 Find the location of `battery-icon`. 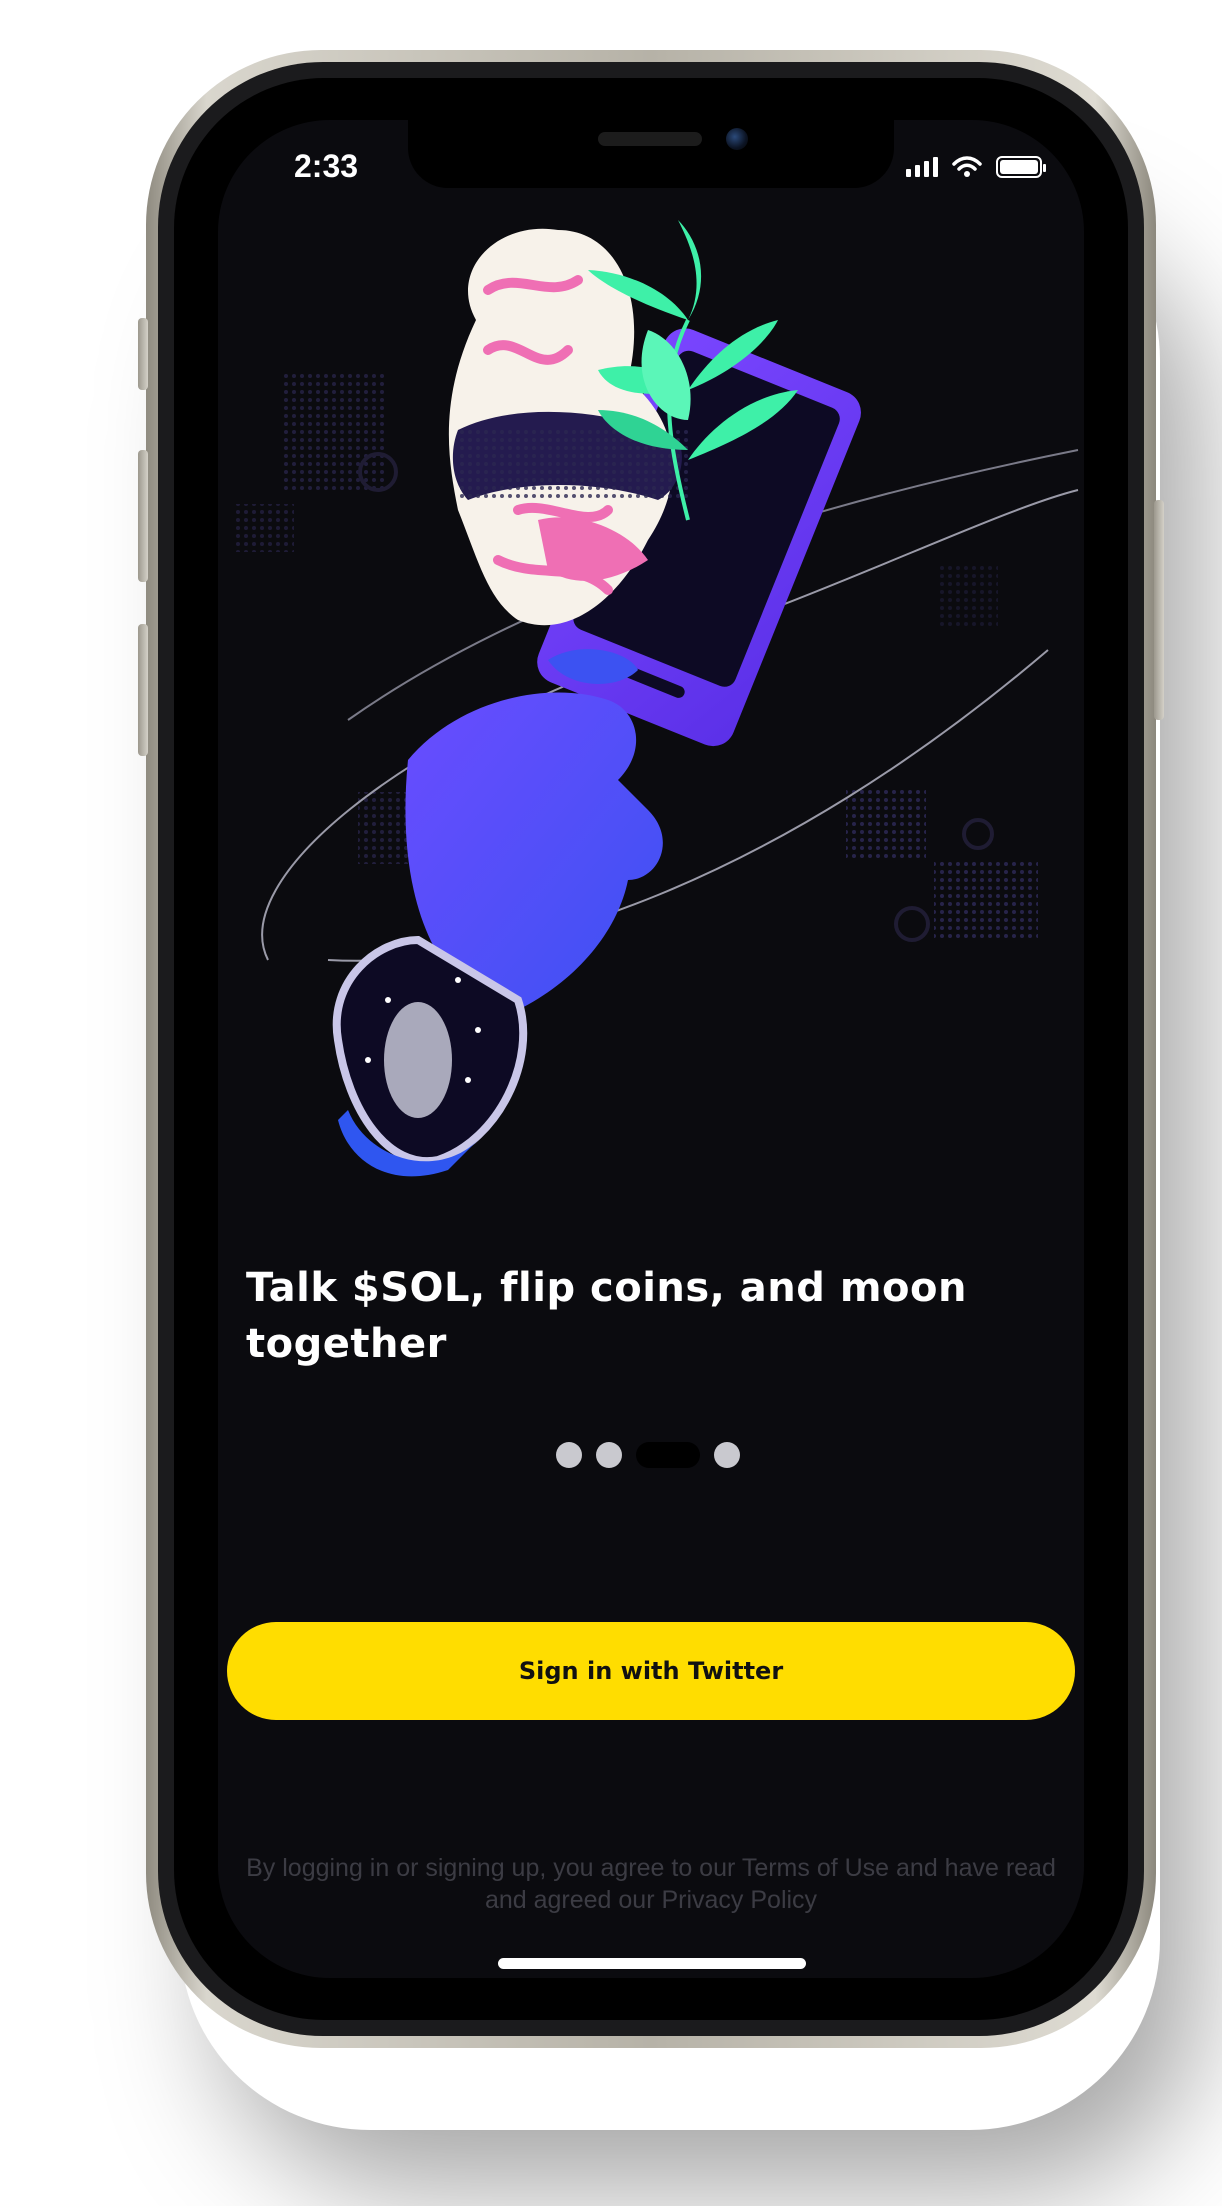

battery-icon is located at coordinates (1021, 167).